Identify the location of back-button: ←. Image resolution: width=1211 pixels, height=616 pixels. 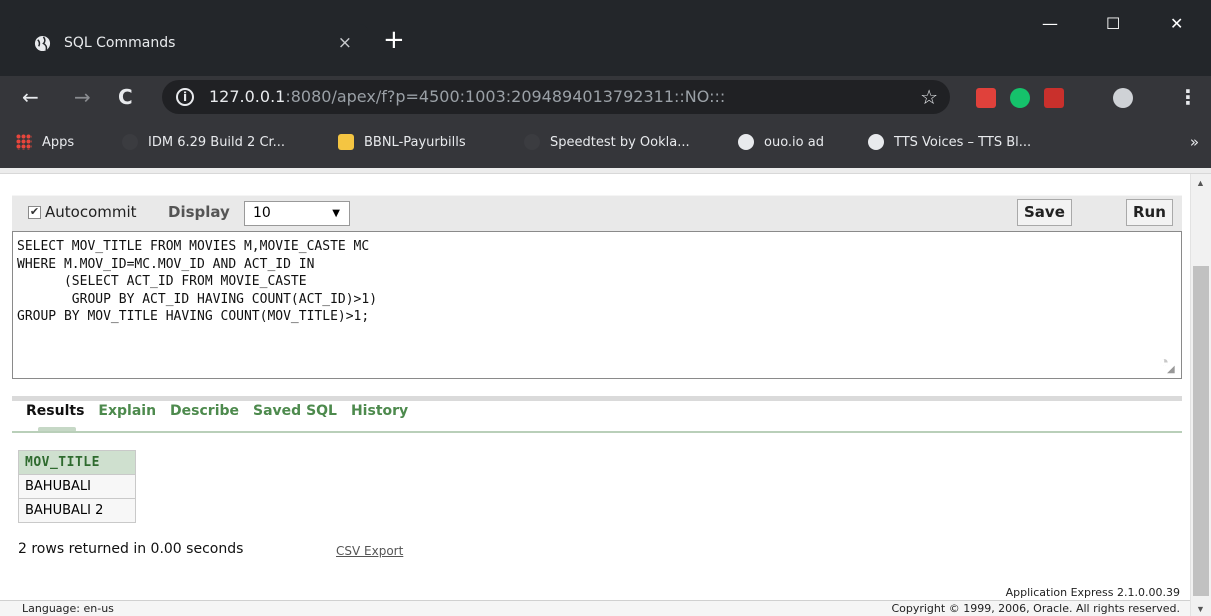
(30, 97).